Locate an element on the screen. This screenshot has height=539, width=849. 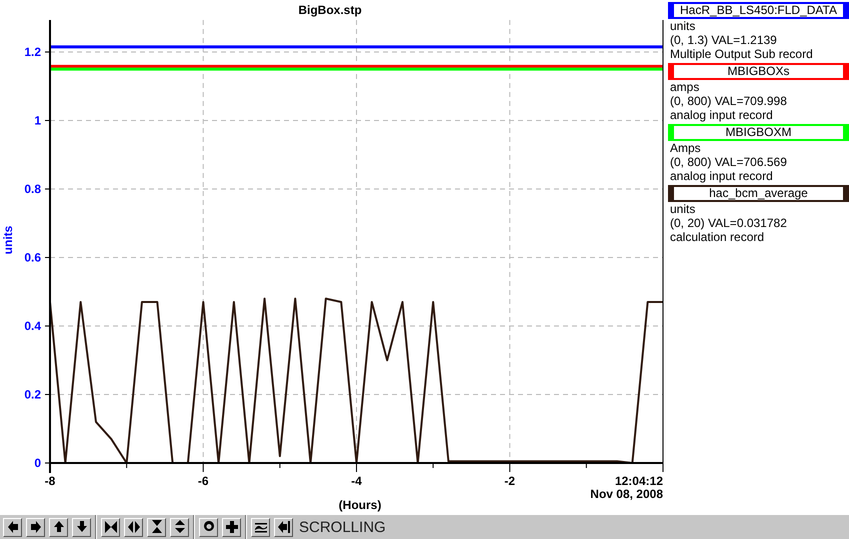
end-time-label: 12:04:12 is located at coordinates (638, 481).